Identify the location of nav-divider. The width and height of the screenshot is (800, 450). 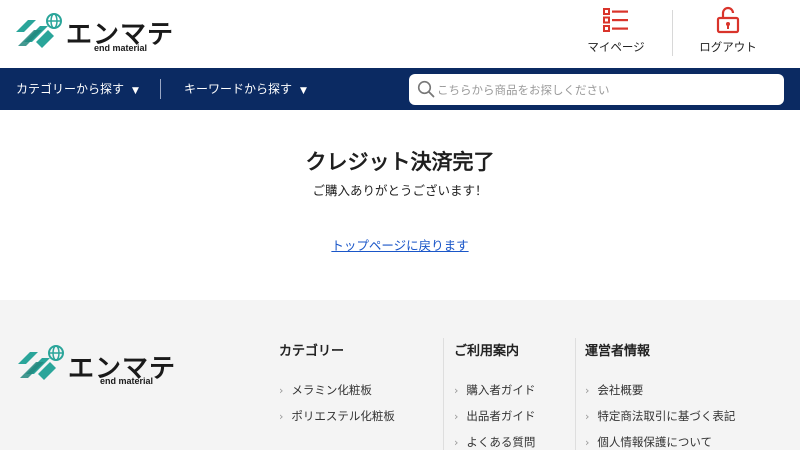
(160, 89).